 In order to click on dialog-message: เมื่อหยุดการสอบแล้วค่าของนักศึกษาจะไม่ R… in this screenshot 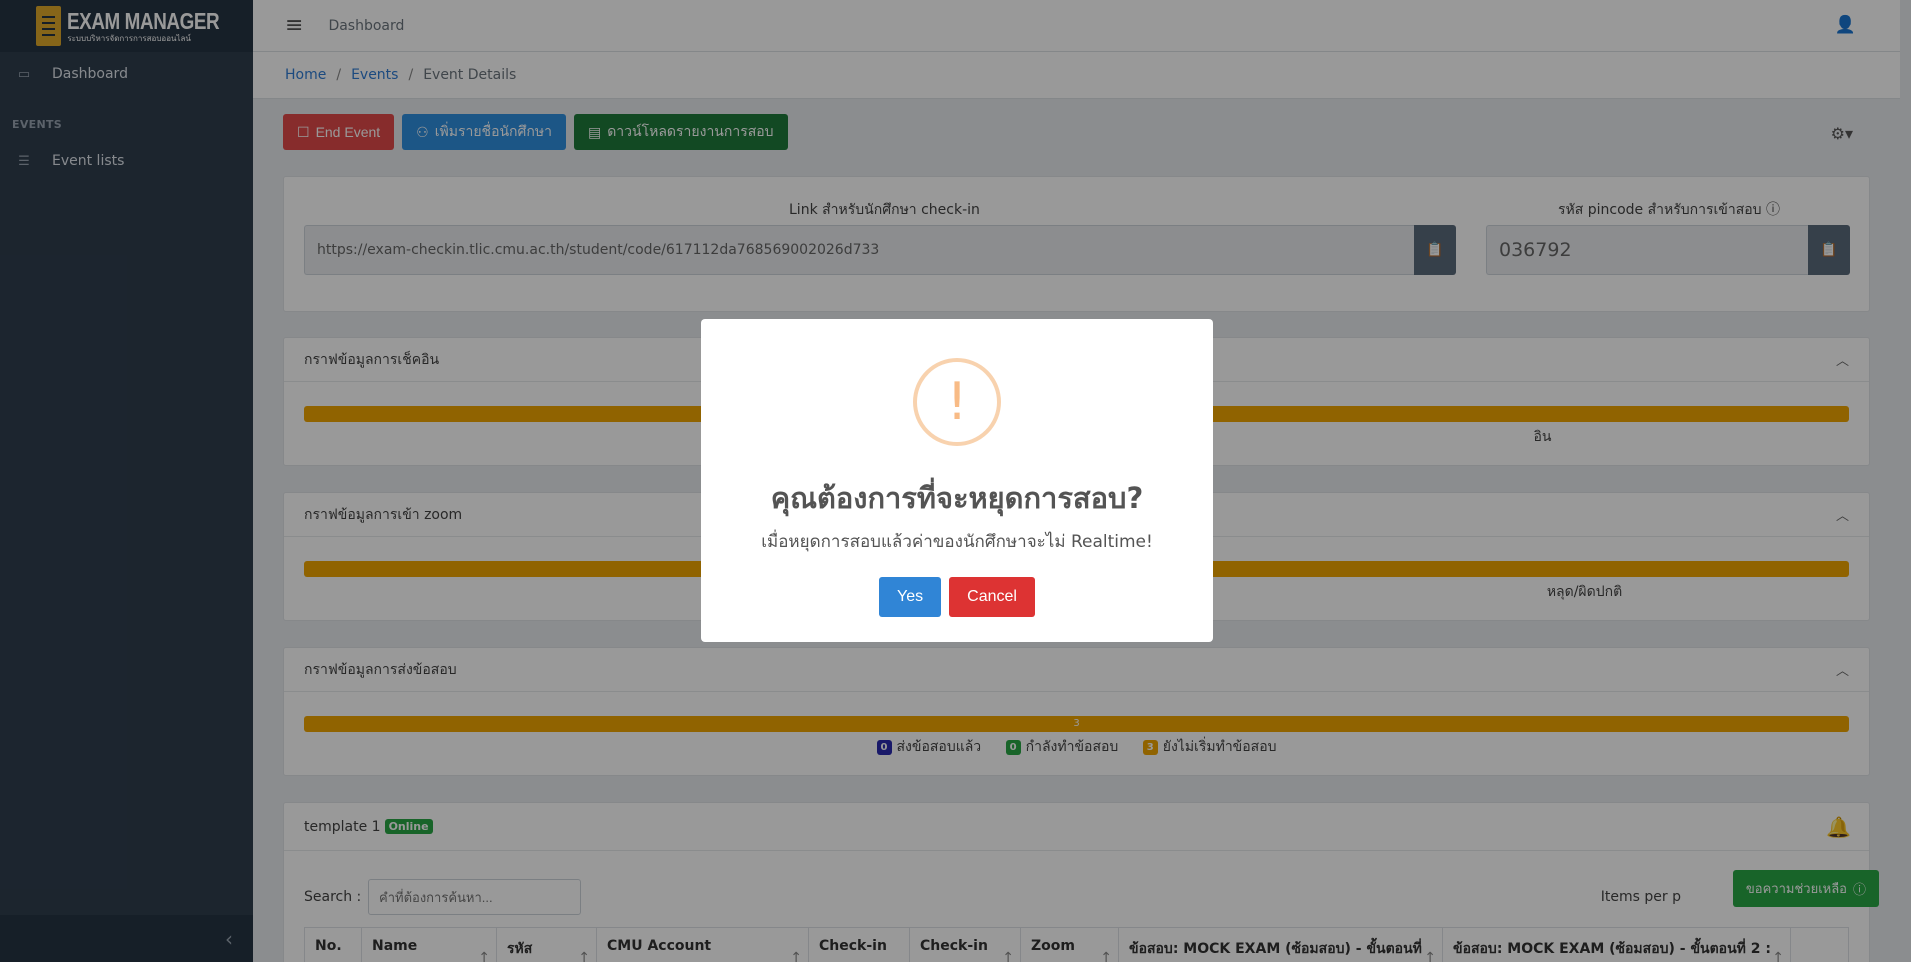, I will do `click(957, 542)`.